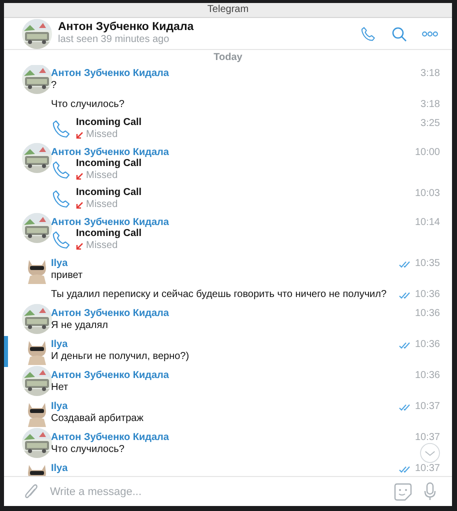 The height and width of the screenshot is (511, 457). What do you see at coordinates (114, 40) in the screenshot?
I see `last-seen-status: last seen 39 minutes ago` at bounding box center [114, 40].